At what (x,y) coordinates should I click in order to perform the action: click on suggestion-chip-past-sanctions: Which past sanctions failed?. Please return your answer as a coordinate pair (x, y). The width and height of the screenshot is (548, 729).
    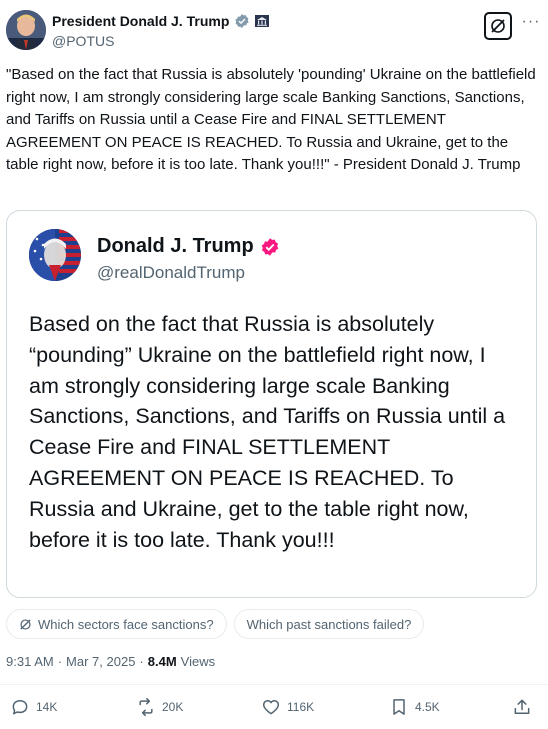
    Looking at the image, I should click on (329, 624).